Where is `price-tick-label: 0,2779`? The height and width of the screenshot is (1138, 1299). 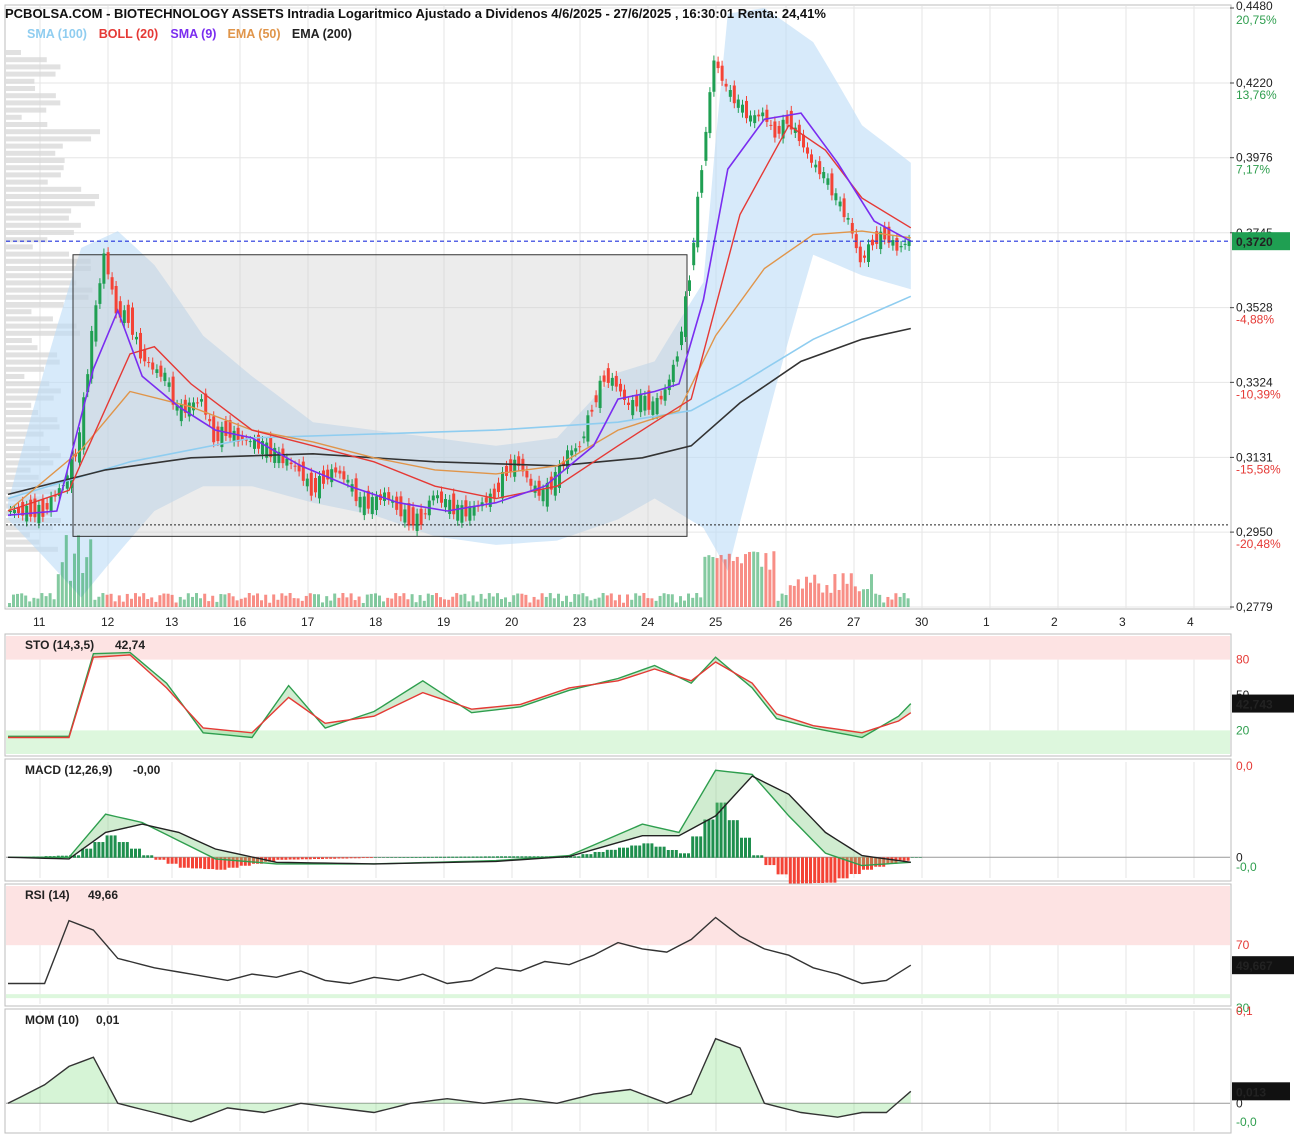 price-tick-label: 0,2779 is located at coordinates (1254, 607).